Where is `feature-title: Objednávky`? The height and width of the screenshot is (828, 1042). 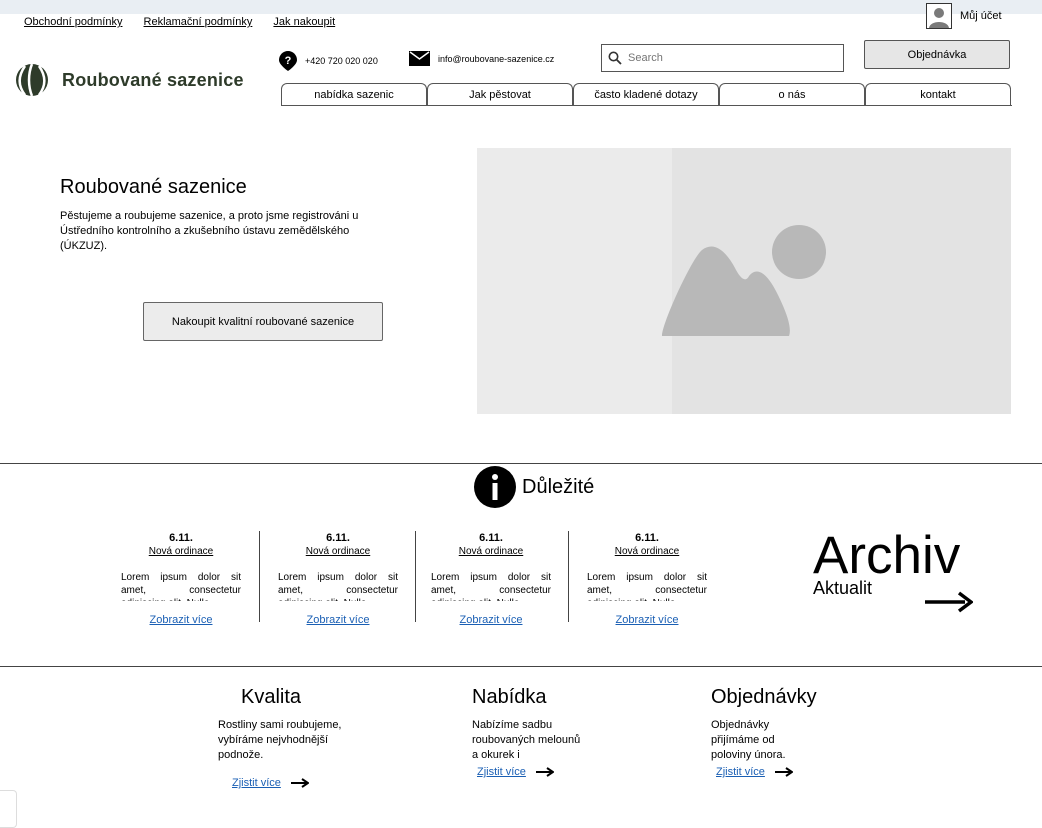
feature-title: Objednávky is located at coordinates (764, 697).